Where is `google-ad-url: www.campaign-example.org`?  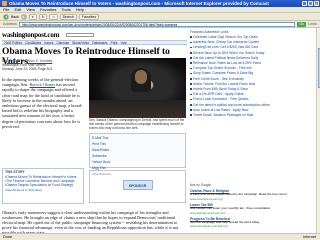 google-ad-url: www.campaign-example.org is located at coordinates (252, 226).